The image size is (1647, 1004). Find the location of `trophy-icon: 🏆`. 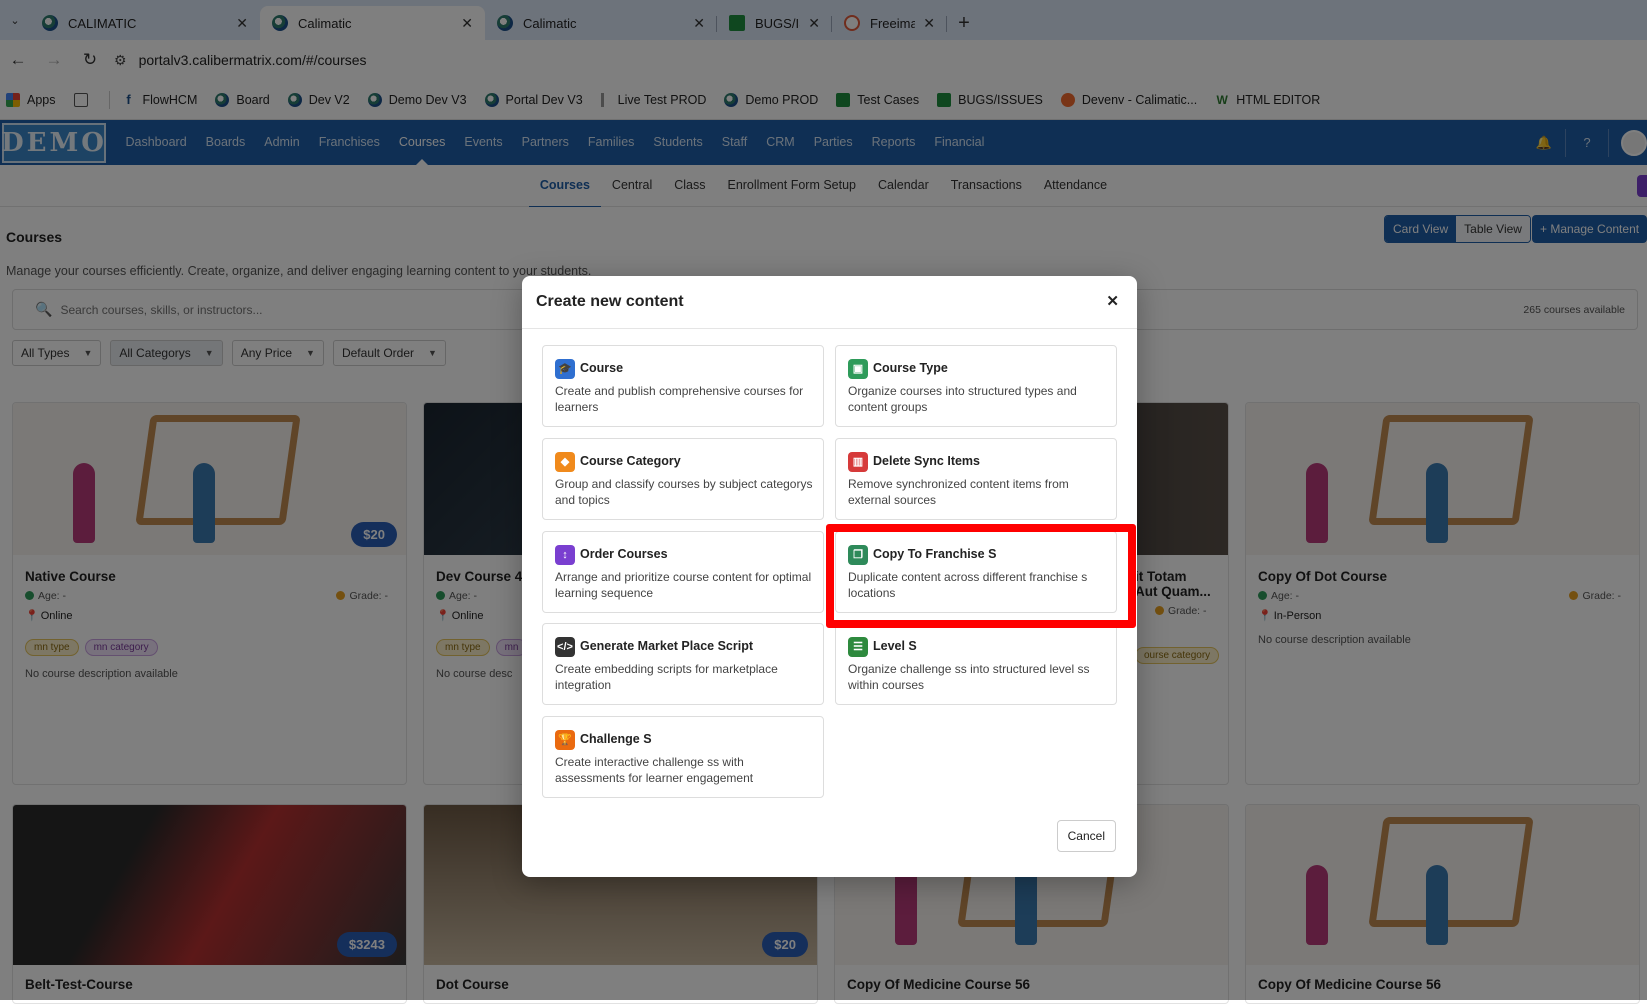

trophy-icon: 🏆 is located at coordinates (565, 740).